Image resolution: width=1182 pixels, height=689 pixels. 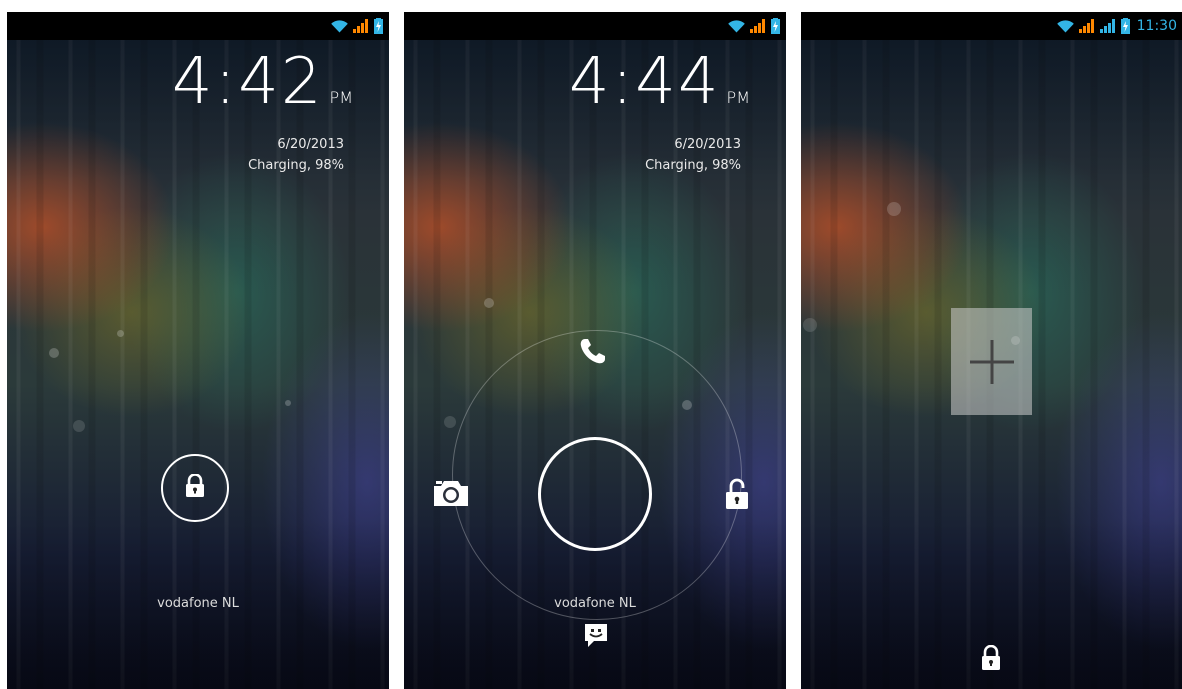 I want to click on clock: 4:42 PM, so click(x=262, y=82).